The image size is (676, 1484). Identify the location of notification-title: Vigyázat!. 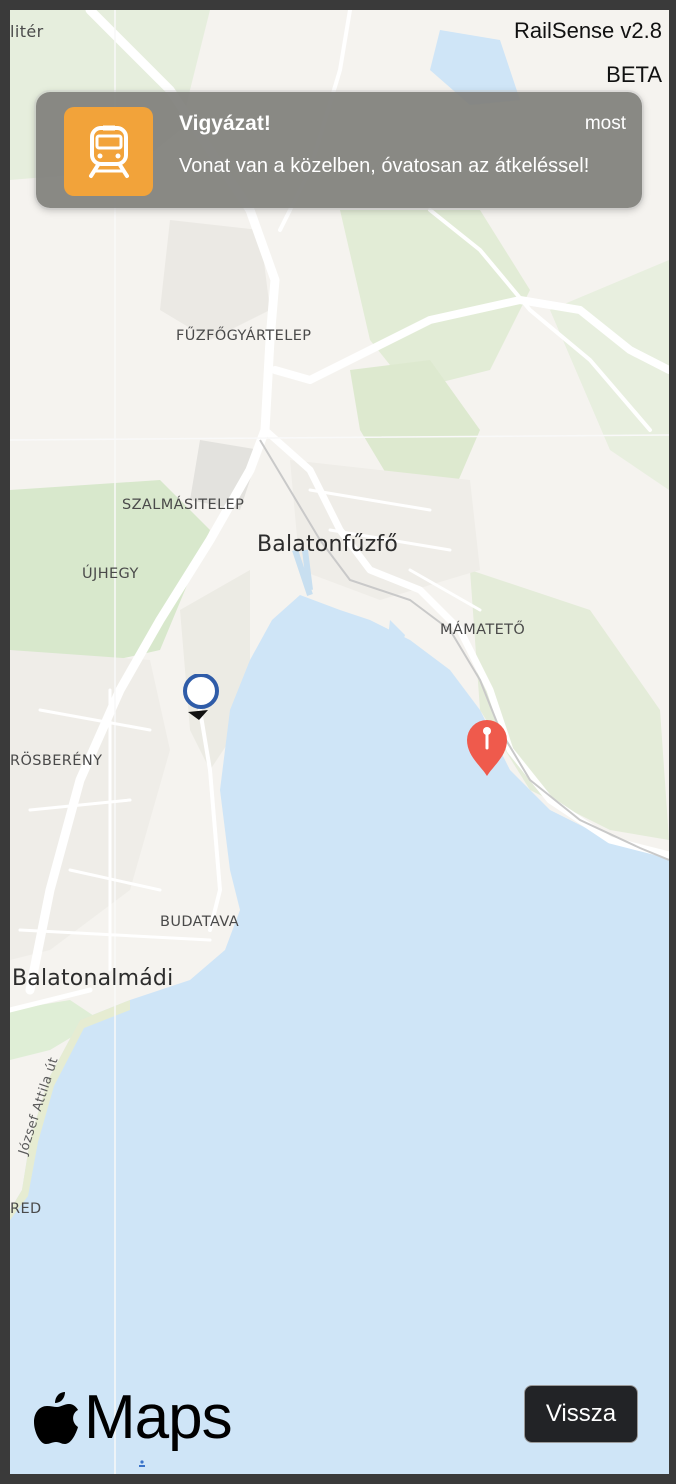
(225, 123).